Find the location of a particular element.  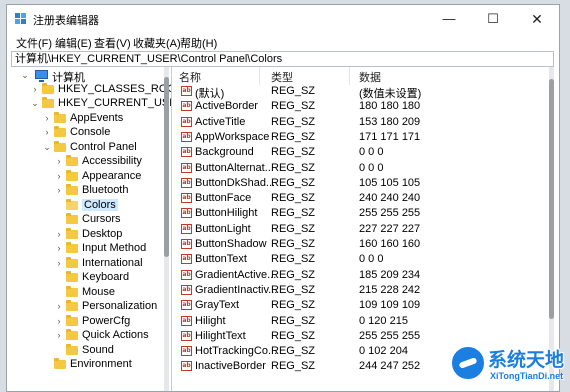

value-row: ab GrayText REG_SZ 109 109 109 is located at coordinates (360, 305).